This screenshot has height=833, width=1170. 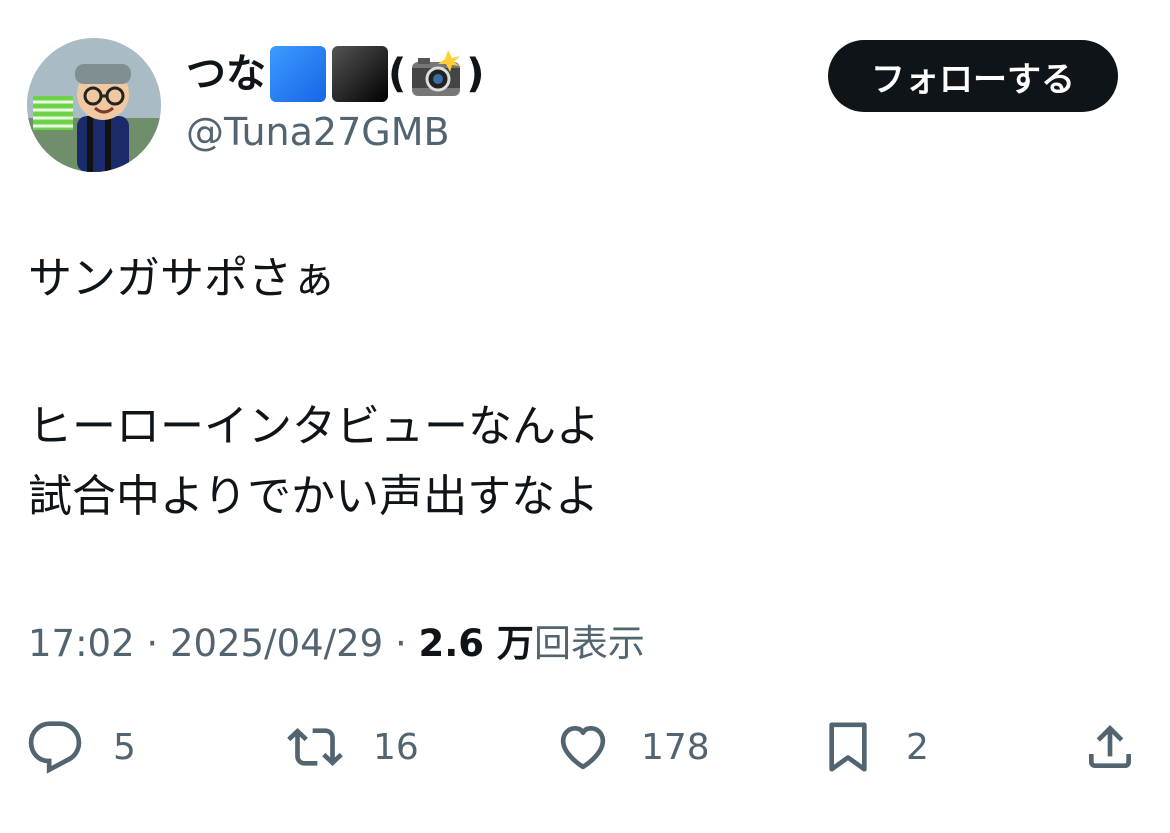 I want to click on reply-count: 5, so click(x=124, y=747).